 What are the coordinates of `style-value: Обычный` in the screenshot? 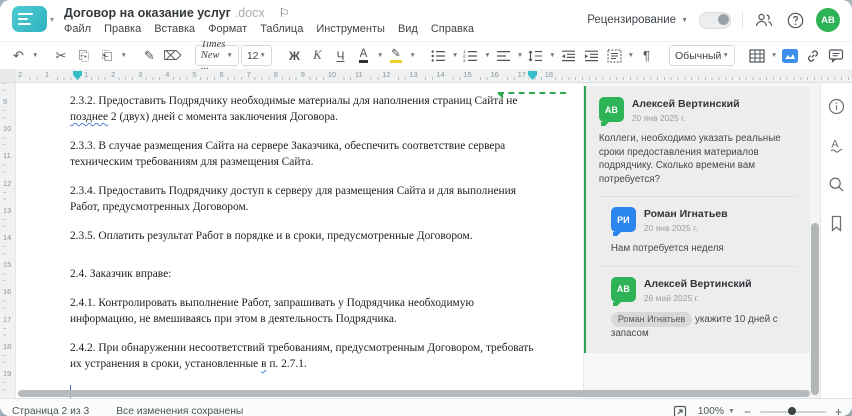 It's located at (698, 55).